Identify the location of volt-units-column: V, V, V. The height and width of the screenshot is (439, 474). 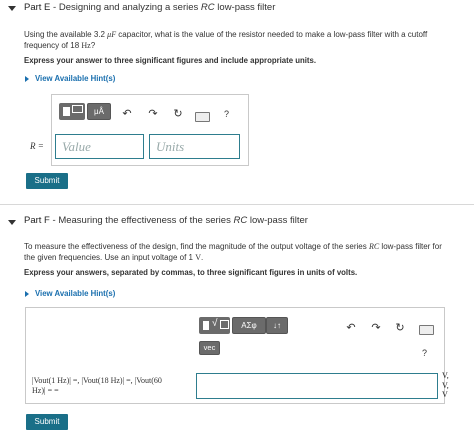
(445, 385).